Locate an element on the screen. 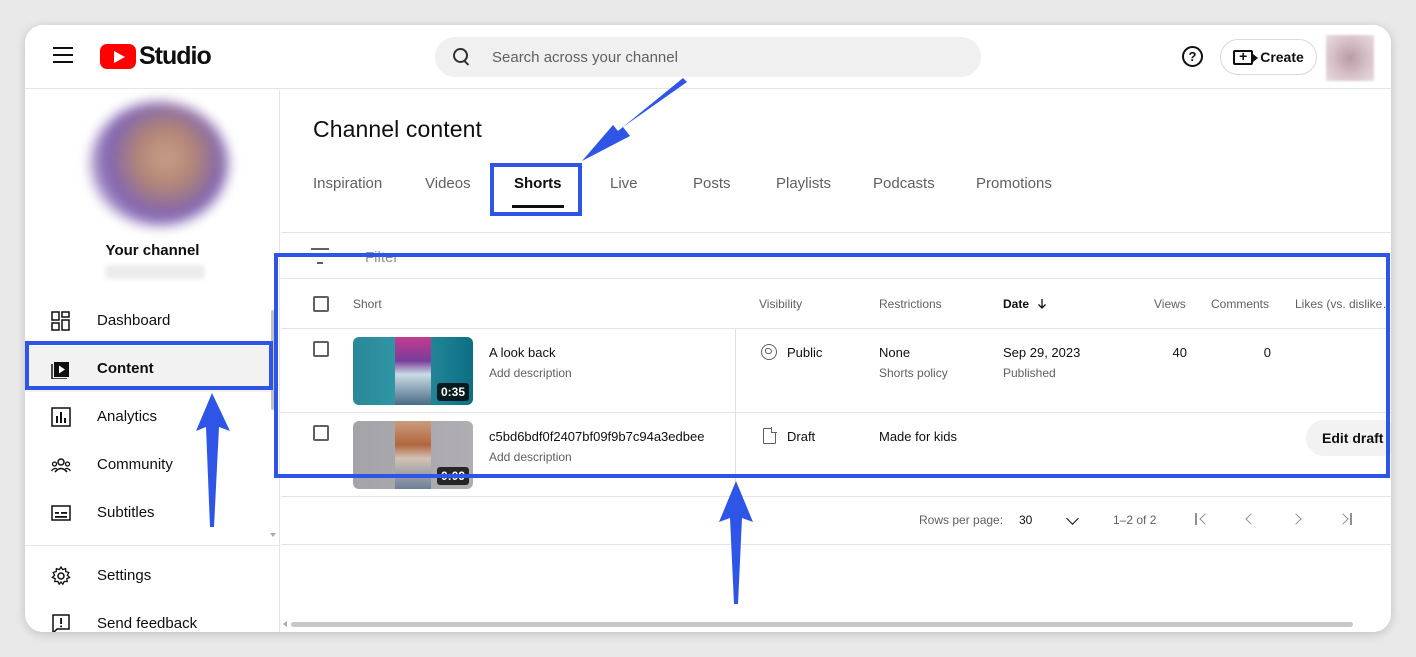  sidebar-item-label: Dashboard is located at coordinates (134, 320).